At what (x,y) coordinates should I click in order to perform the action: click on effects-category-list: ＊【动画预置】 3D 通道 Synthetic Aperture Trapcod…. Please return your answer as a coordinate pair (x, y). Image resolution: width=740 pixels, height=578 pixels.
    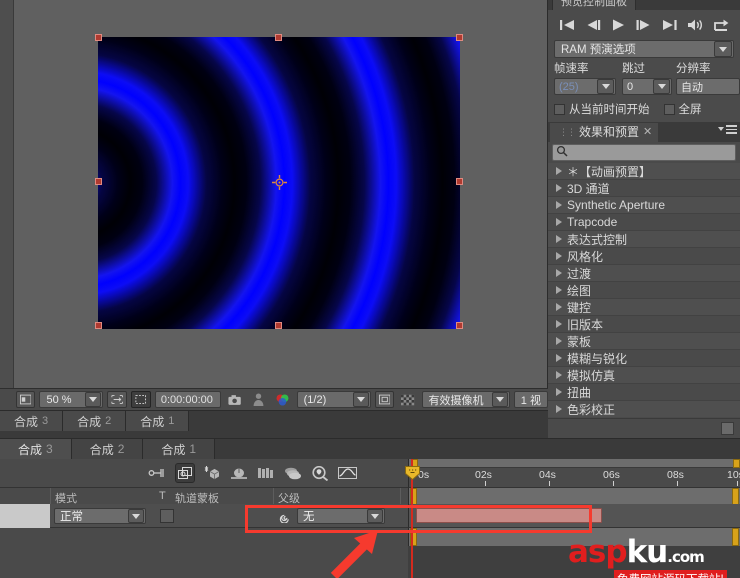
    Looking at the image, I should click on (644, 290).